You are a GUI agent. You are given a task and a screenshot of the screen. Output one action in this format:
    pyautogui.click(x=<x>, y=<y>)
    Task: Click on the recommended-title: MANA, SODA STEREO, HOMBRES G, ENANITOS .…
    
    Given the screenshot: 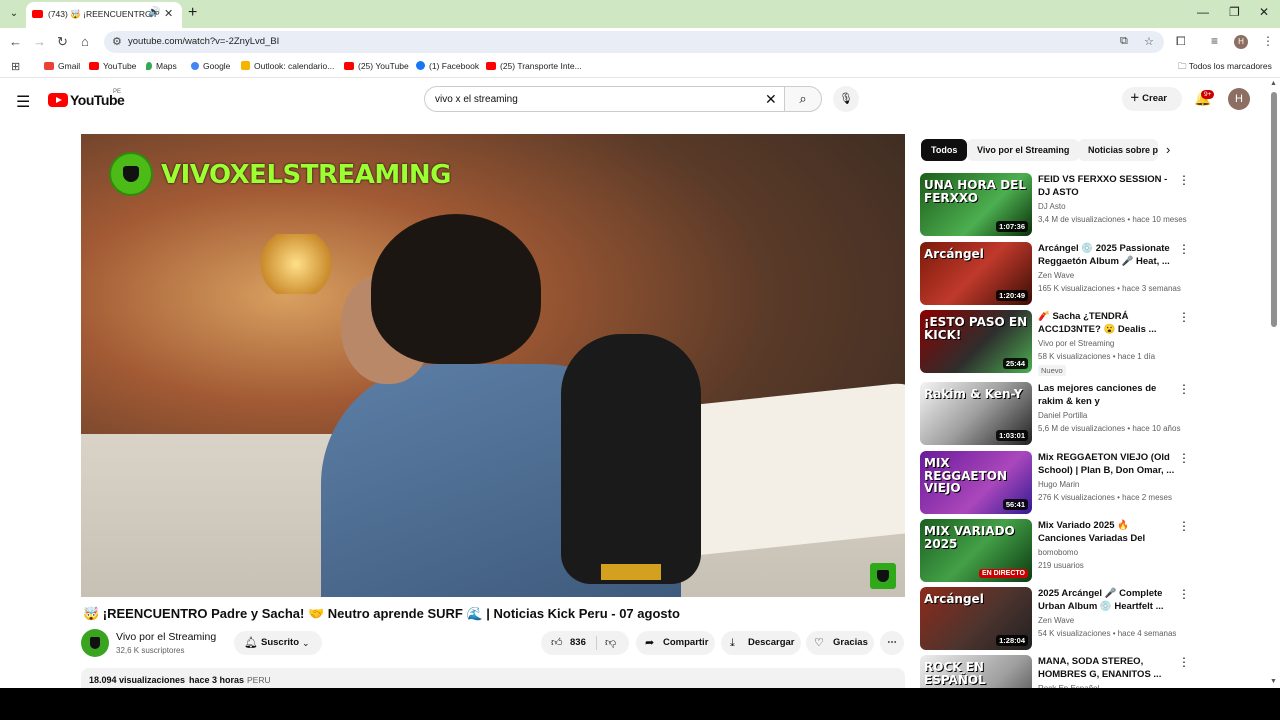 What is the action you would take?
    pyautogui.click(x=1107, y=668)
    